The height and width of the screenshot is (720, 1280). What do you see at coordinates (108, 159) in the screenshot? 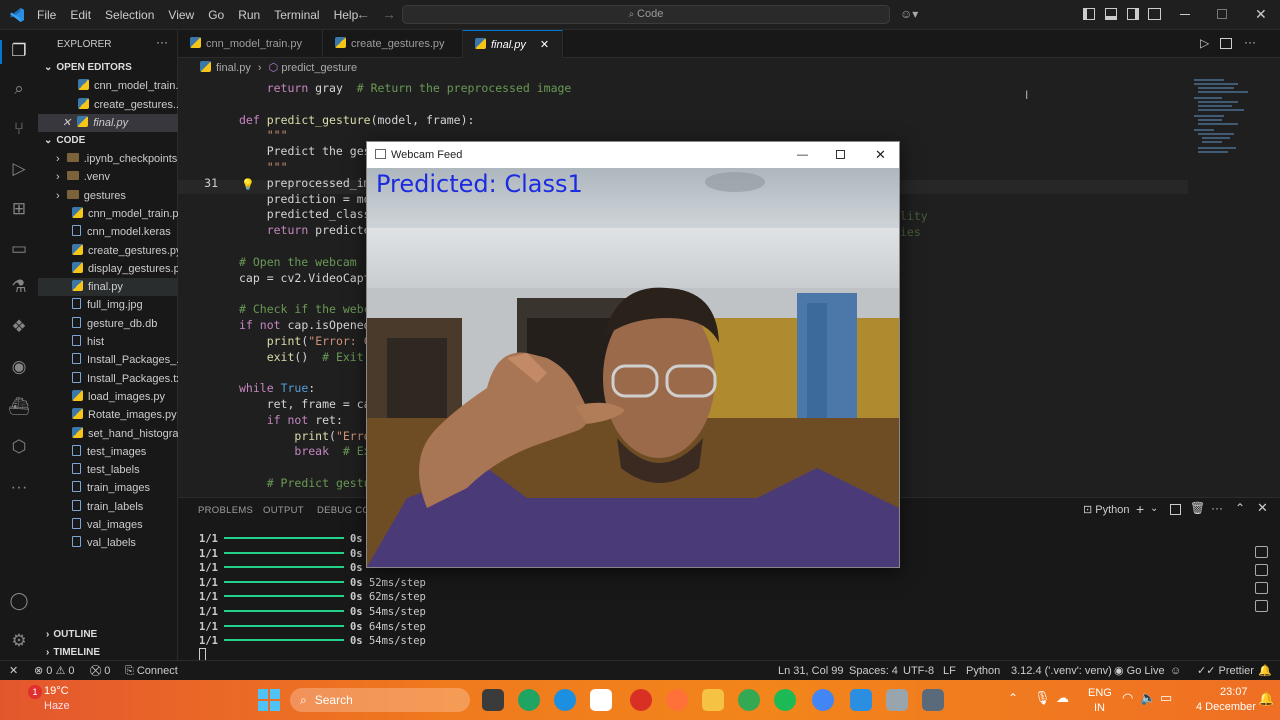
I see `file-tree-item: › .ipynb_checkpoints` at bounding box center [108, 159].